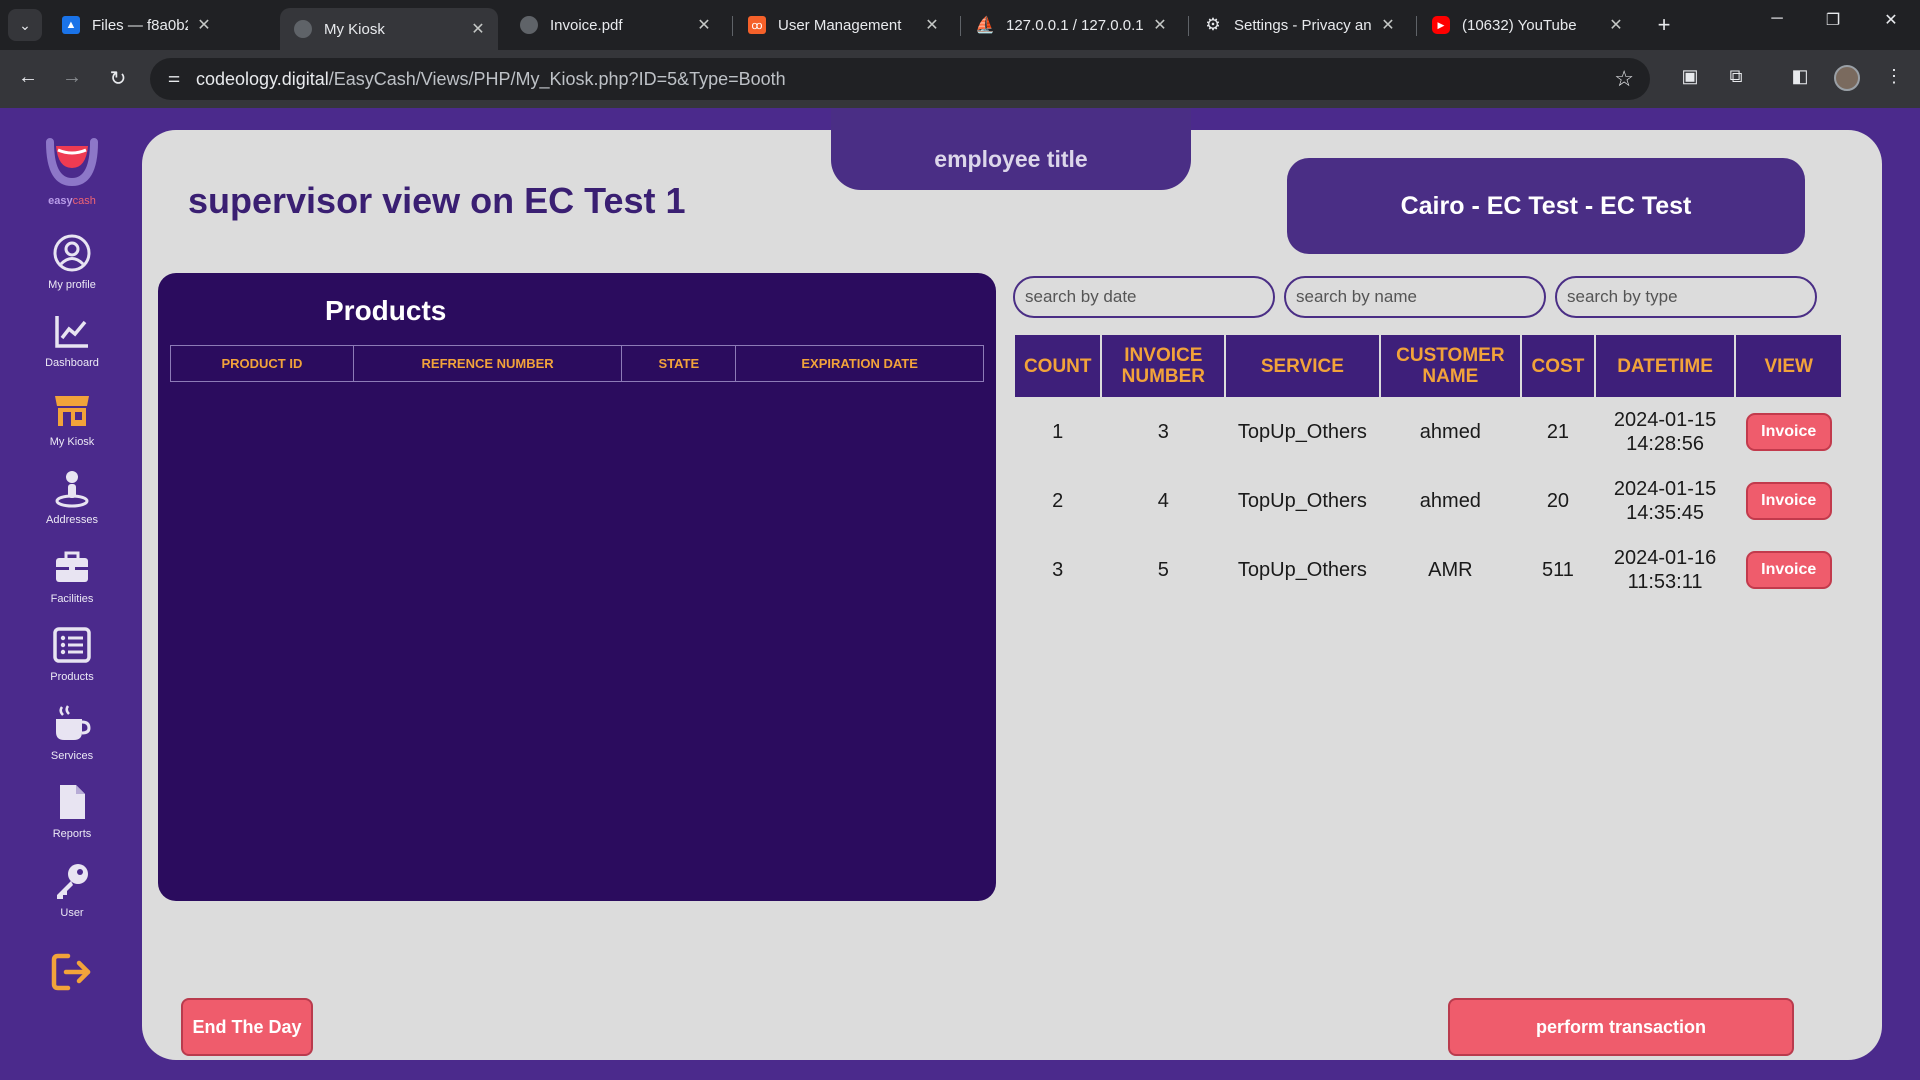  I want to click on profile-avatar, so click(1847, 78).